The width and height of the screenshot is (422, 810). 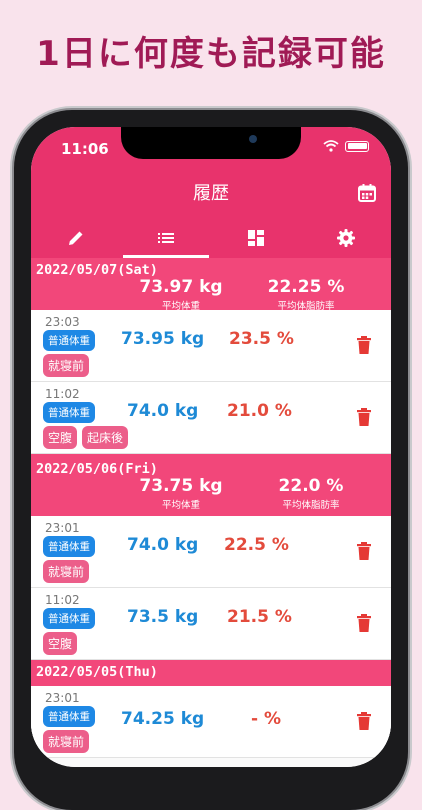 What do you see at coordinates (62, 322) in the screenshot?
I see `entry-time: 23:03` at bounding box center [62, 322].